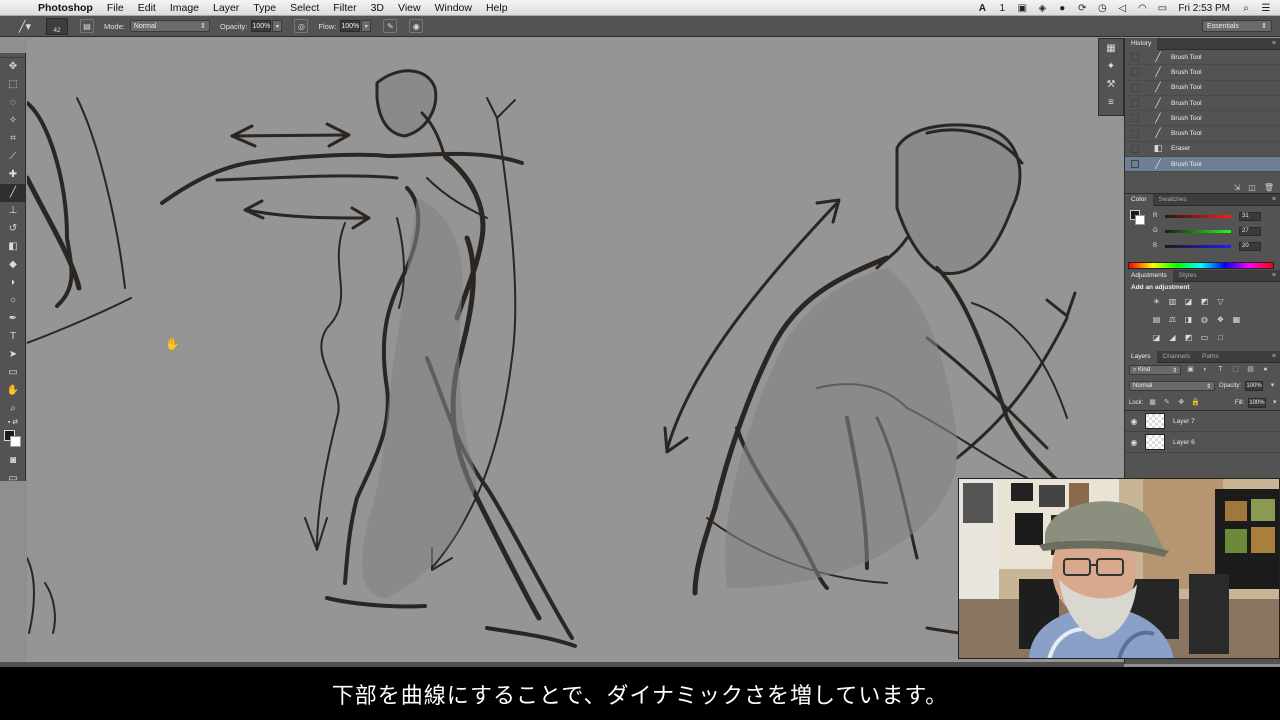  I want to click on lock-pixels-icon: ✎, so click(1167, 403).